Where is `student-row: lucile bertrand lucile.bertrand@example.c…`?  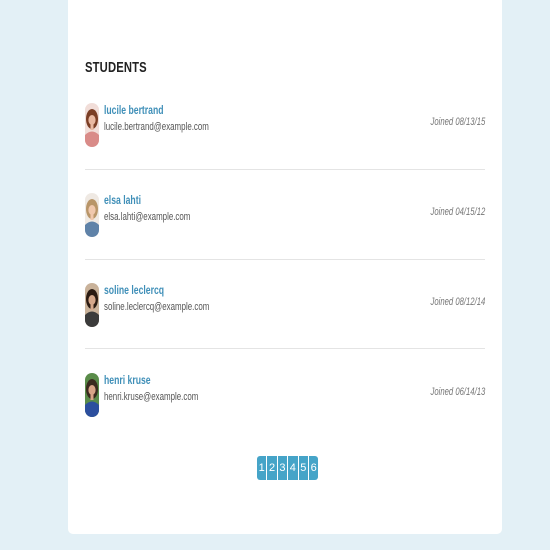 student-row: lucile bertrand lucile.bertrand@example.c… is located at coordinates (285, 128).